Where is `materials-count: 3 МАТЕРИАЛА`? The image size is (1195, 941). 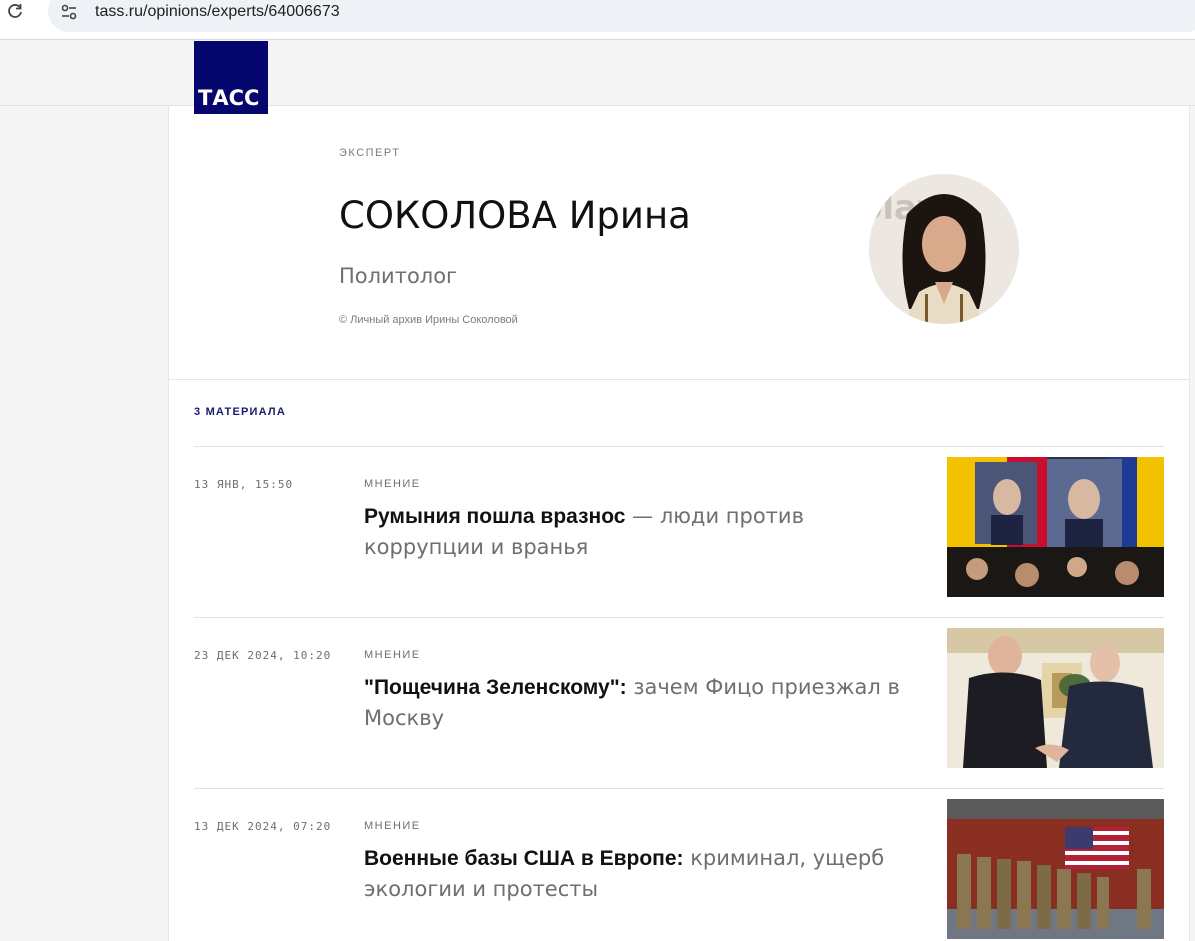 materials-count: 3 МАТЕРИАЛА is located at coordinates (240, 412).